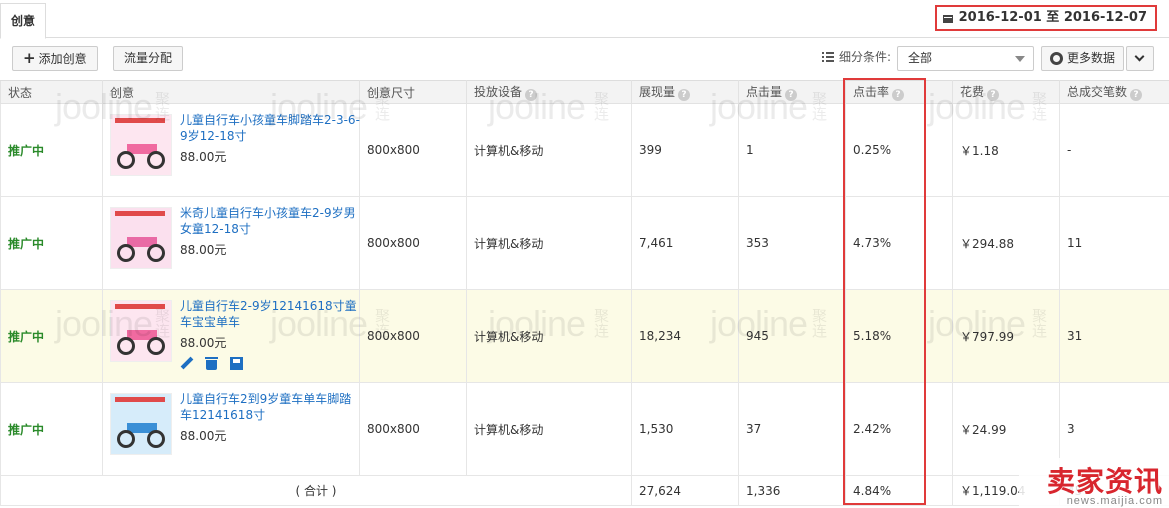  Describe the element at coordinates (685, 429) in the screenshot. I see `impressions-cell: 1,530` at that location.